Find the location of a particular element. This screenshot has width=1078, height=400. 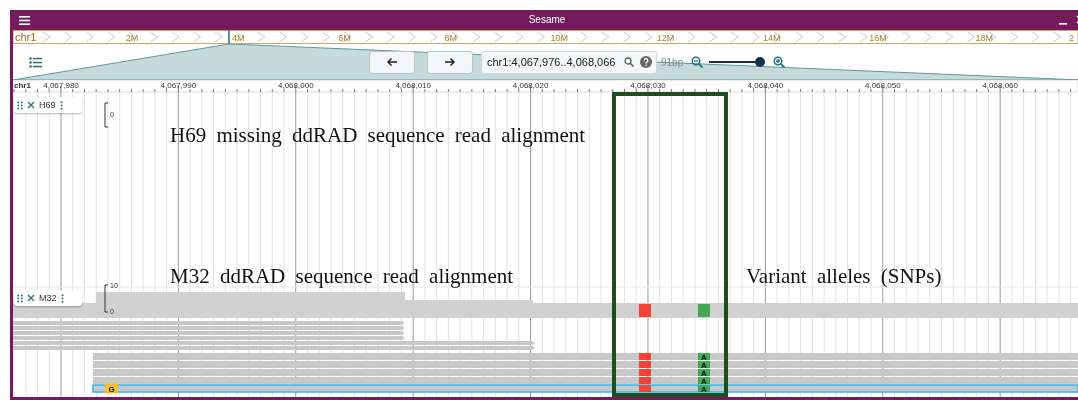

scale-label: 2 is located at coordinates (1071, 37).